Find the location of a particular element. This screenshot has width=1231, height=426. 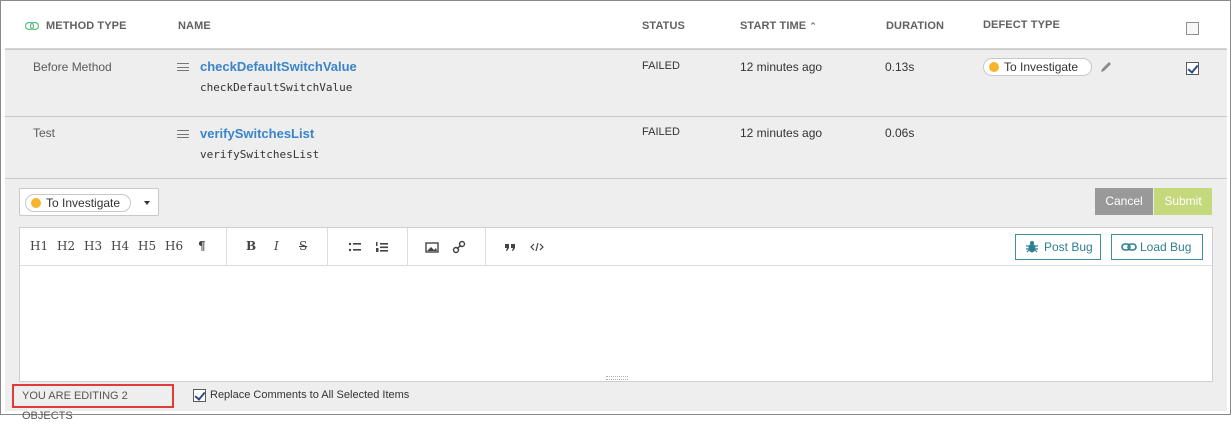

strikethrough-button: S is located at coordinates (303, 246).